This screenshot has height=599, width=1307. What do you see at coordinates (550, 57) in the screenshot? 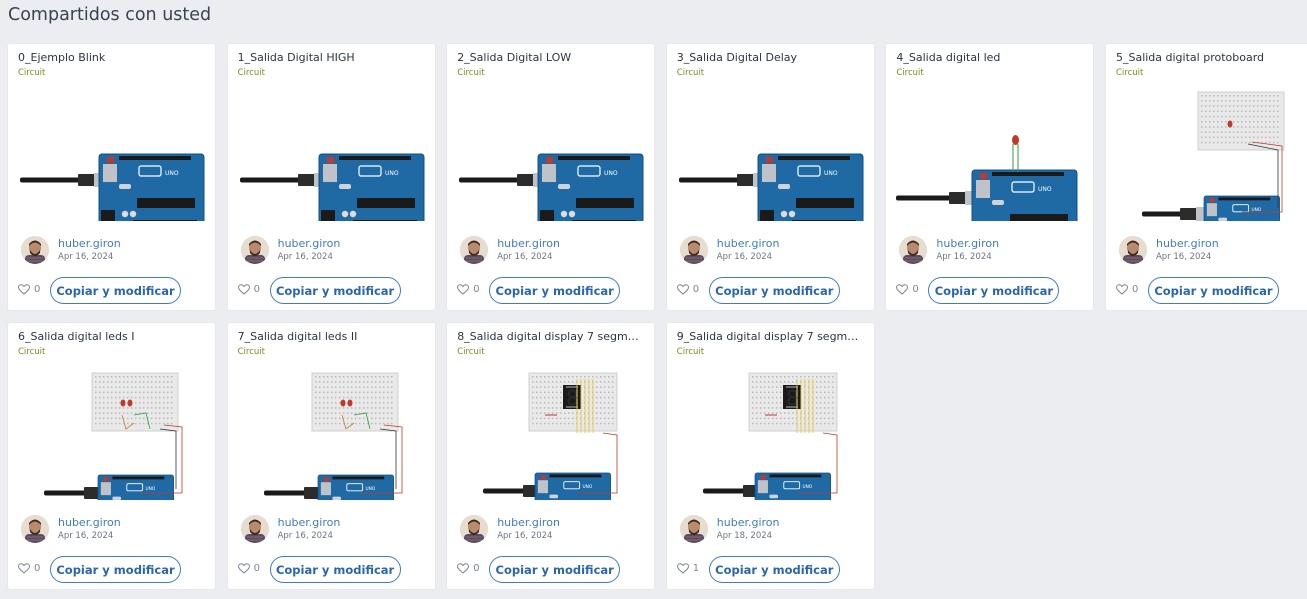
I see `project-title: 2_Salida Digital LOW` at bounding box center [550, 57].